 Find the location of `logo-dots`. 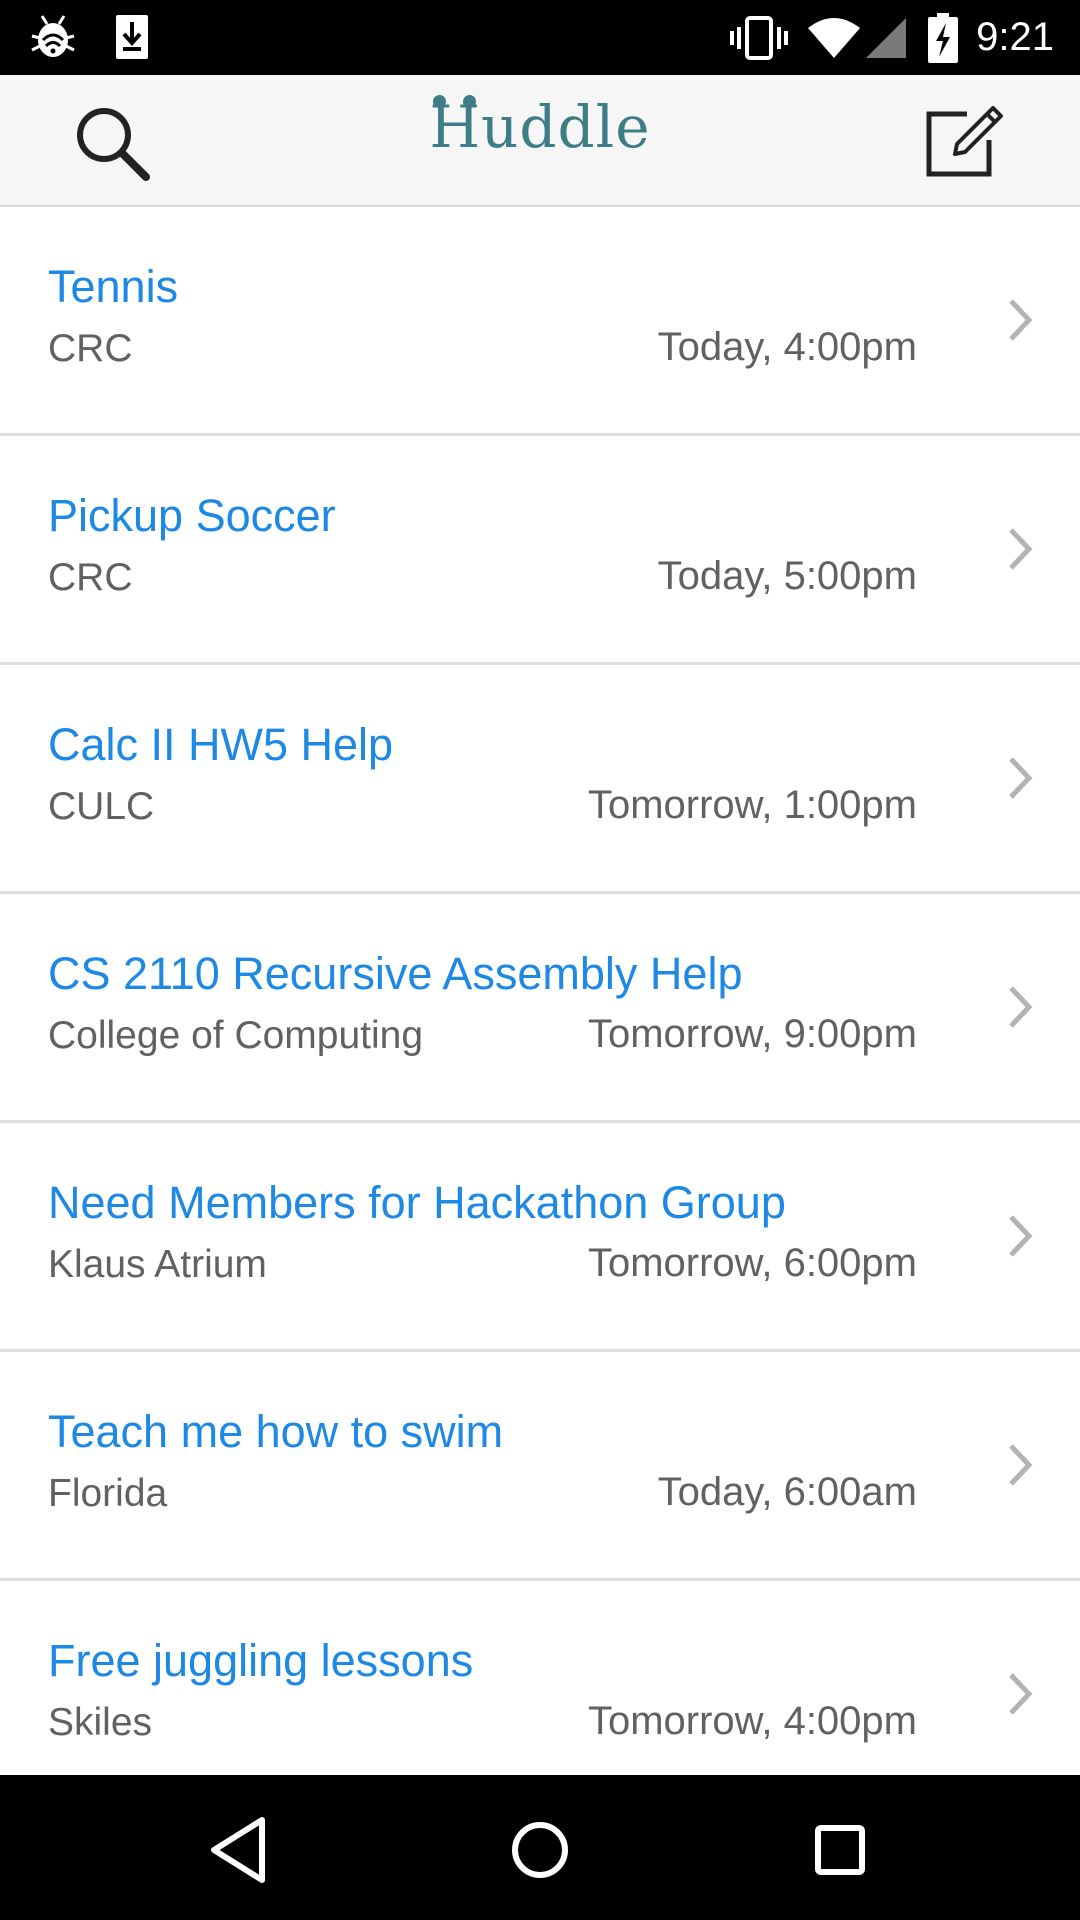

logo-dots is located at coordinates (455, 102).